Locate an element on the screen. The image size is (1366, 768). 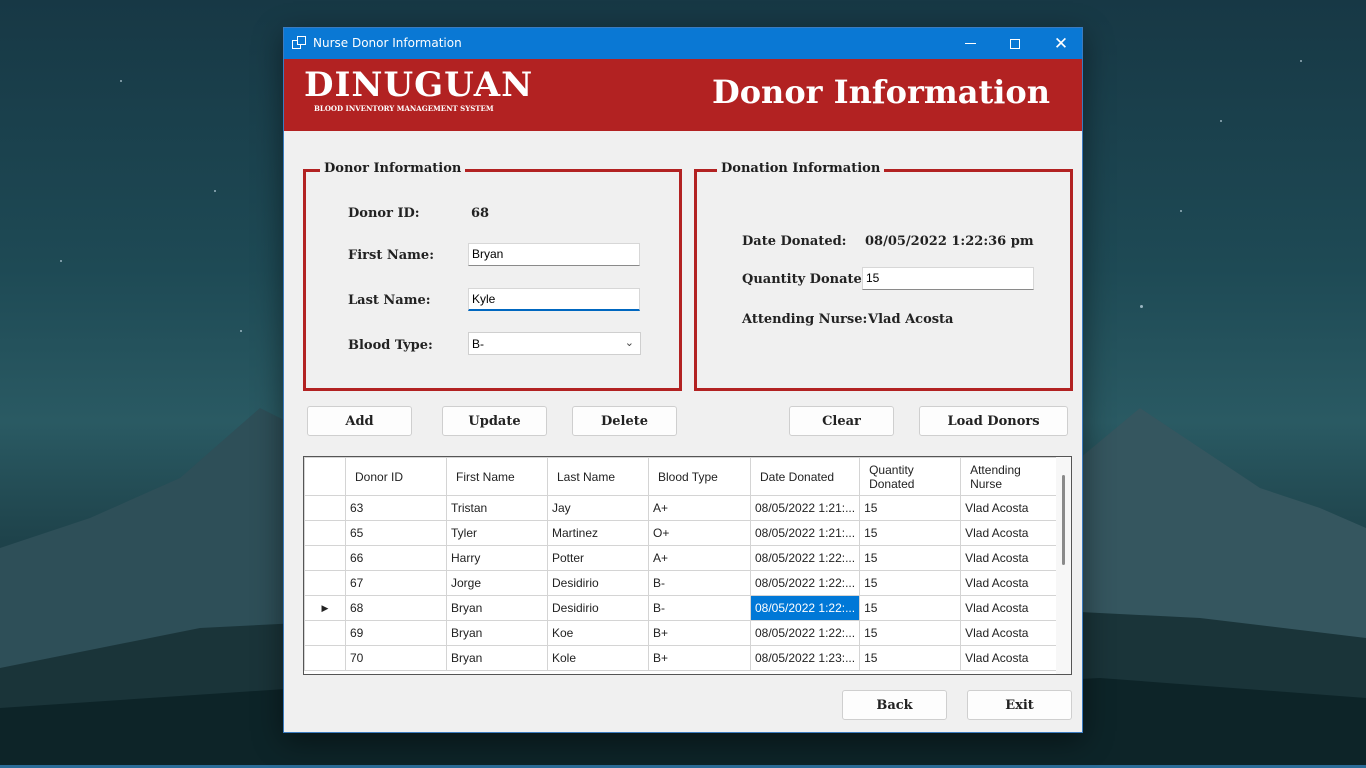
blood-type-value: B- is located at coordinates (478, 344).